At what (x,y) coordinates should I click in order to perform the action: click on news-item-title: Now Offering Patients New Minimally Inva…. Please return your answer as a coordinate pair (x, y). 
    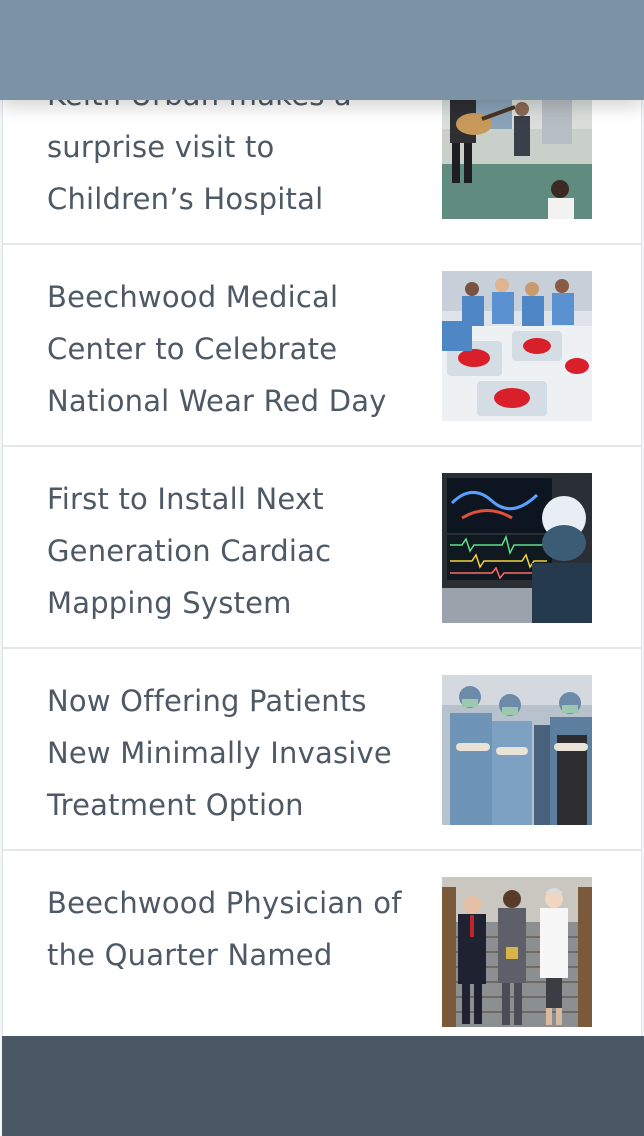
    Looking at the image, I should click on (227, 753).